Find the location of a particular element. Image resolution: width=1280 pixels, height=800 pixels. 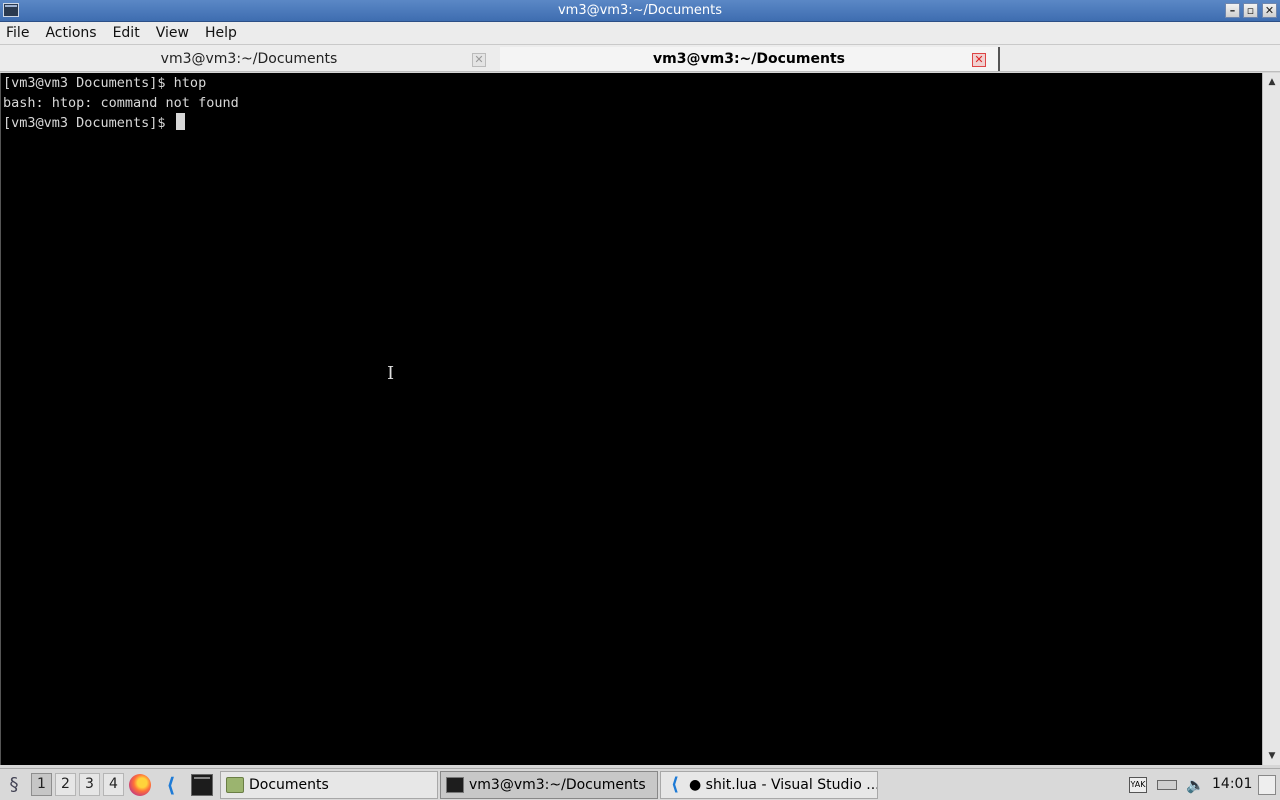

workspace-2-button: 2 is located at coordinates (65, 784).